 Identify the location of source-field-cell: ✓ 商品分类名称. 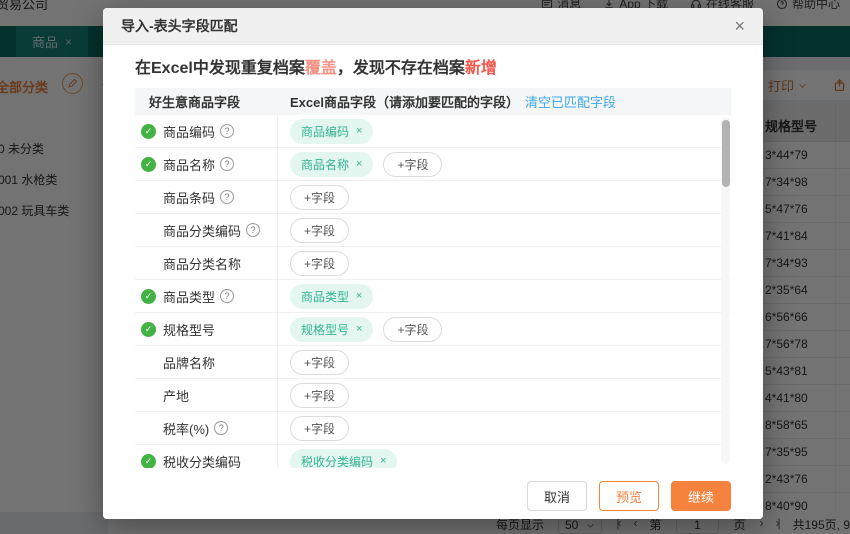
(206, 263).